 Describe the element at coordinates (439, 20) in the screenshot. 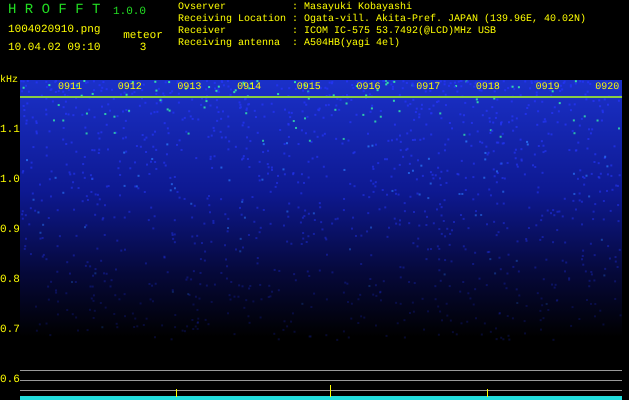

I see `info-value: : Ogata-vill. Akita-Pref. JAPAN (139.96E, 40.02N)` at that location.